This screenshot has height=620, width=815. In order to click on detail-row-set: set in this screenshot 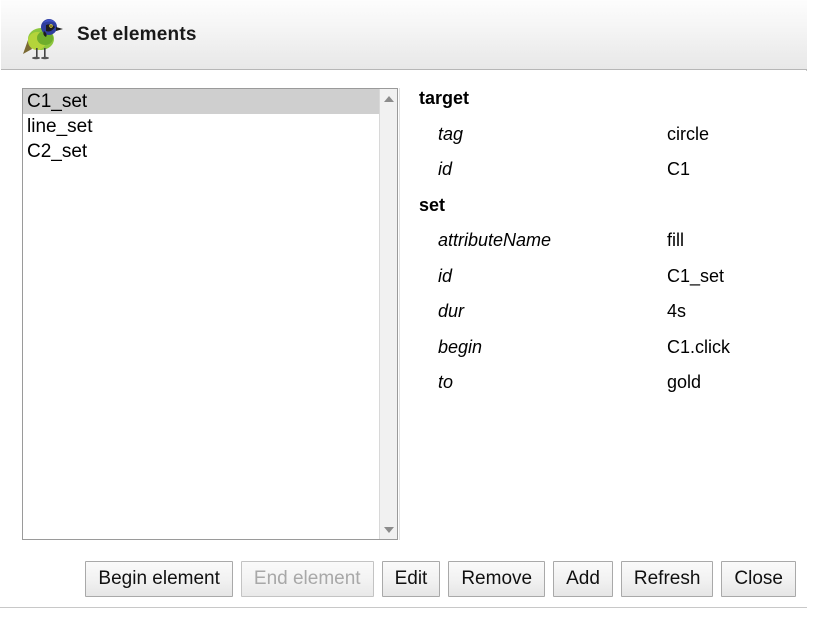, I will do `click(599, 213)`.